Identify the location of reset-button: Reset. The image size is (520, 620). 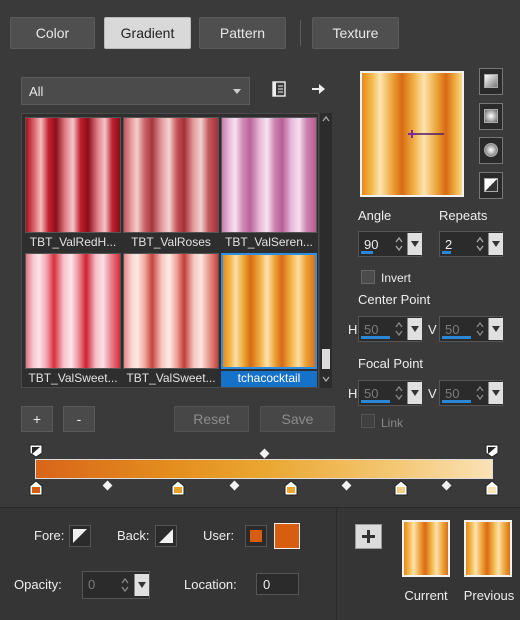
(211, 419).